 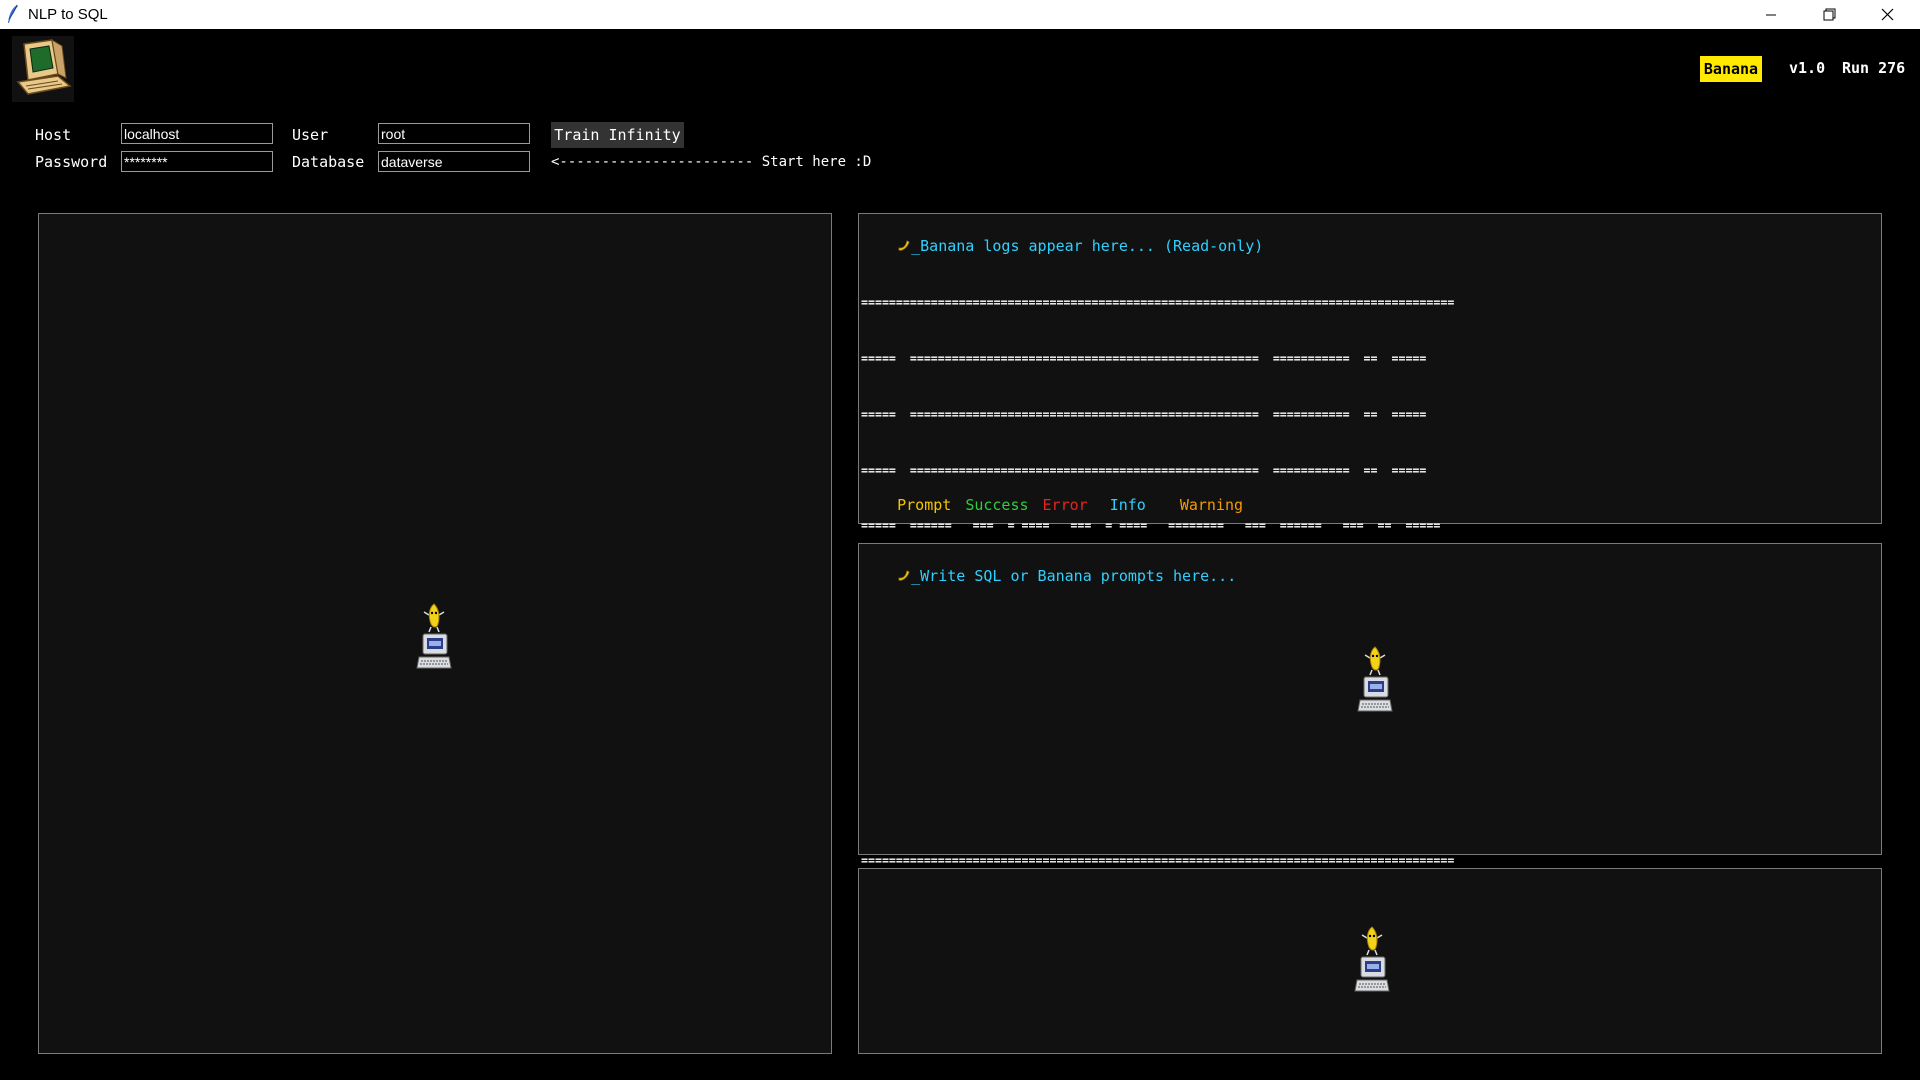 I want to click on legend-error: Error, so click(x=1065, y=505).